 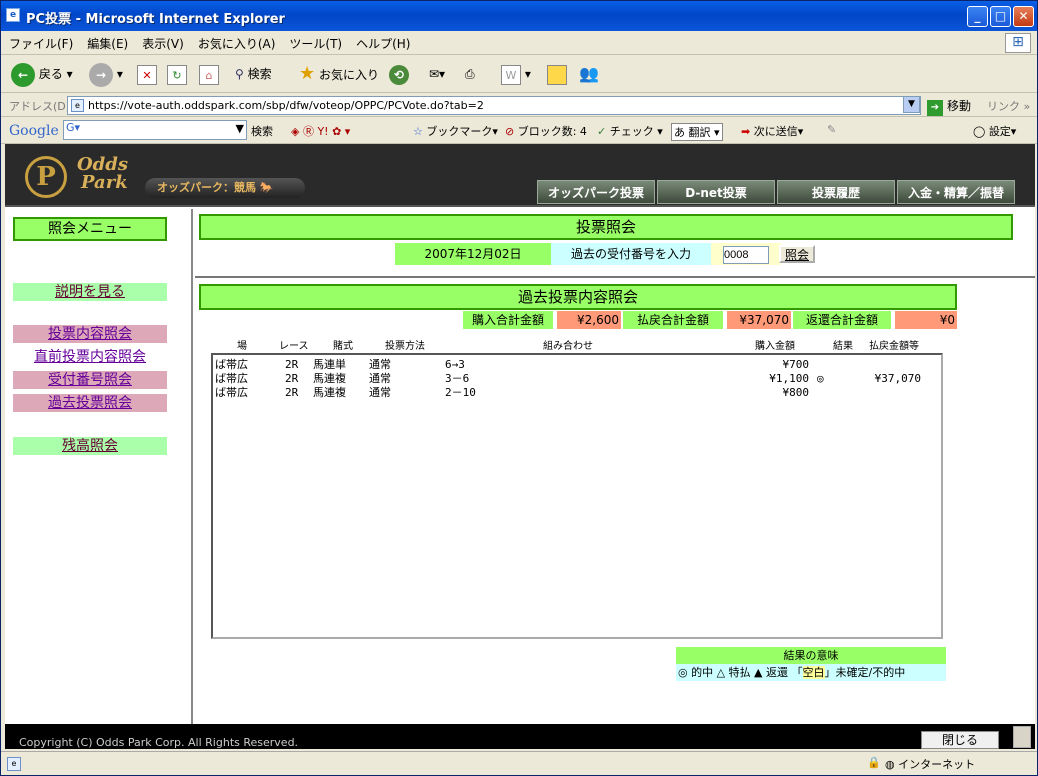 I want to click on legend-text-b: 」未確定/不的中, so click(x=865, y=672).